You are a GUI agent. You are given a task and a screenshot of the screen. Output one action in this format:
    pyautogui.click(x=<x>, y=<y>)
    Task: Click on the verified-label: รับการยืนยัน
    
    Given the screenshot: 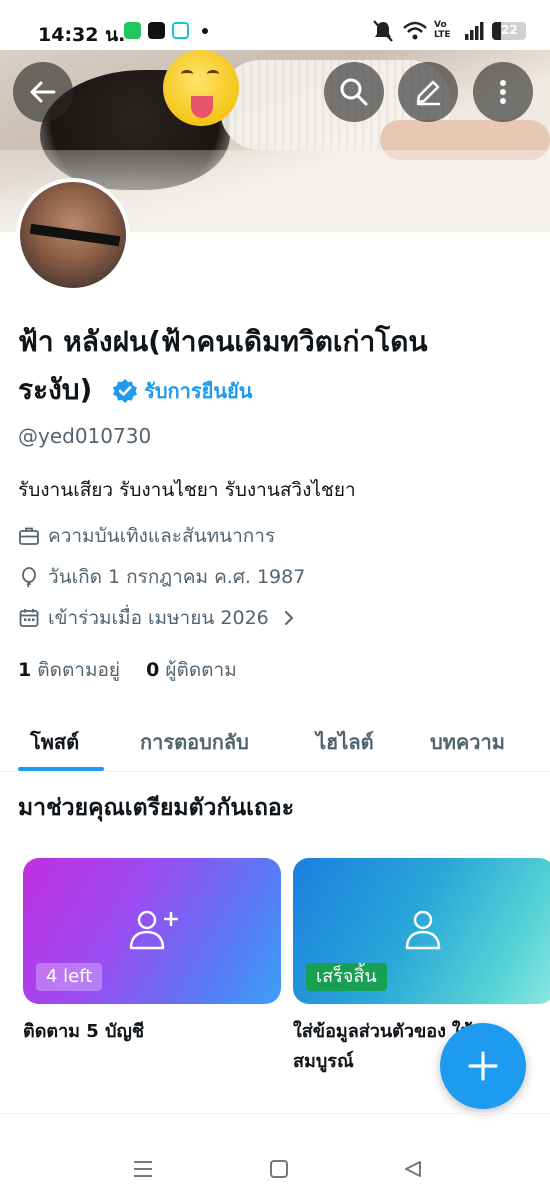 What is the action you would take?
    pyautogui.click(x=198, y=391)
    